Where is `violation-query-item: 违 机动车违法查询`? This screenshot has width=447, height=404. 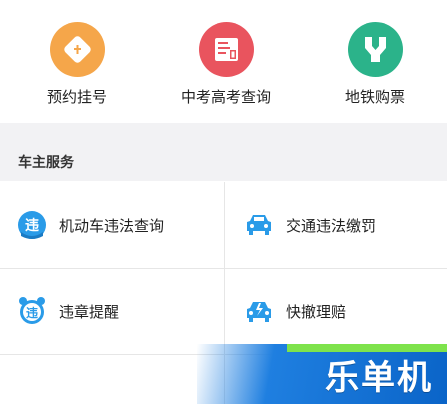
violation-query-item: 违 机动车违法查询 is located at coordinates (112, 225).